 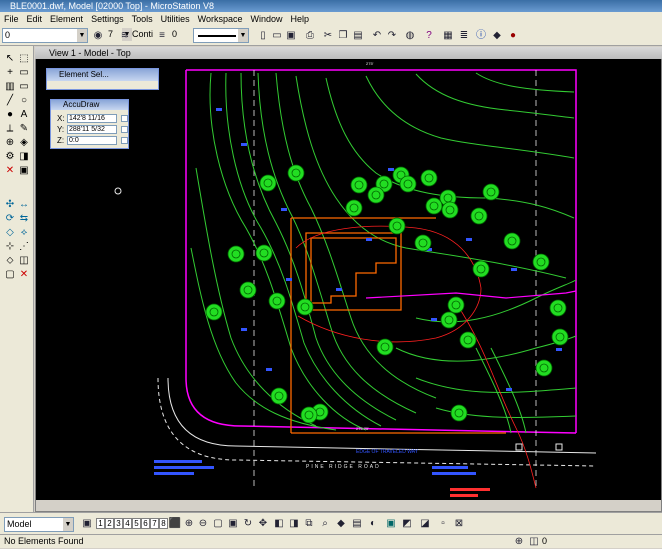 What do you see at coordinates (35, 19) in the screenshot?
I see `menu-edit: Edit` at bounding box center [35, 19].